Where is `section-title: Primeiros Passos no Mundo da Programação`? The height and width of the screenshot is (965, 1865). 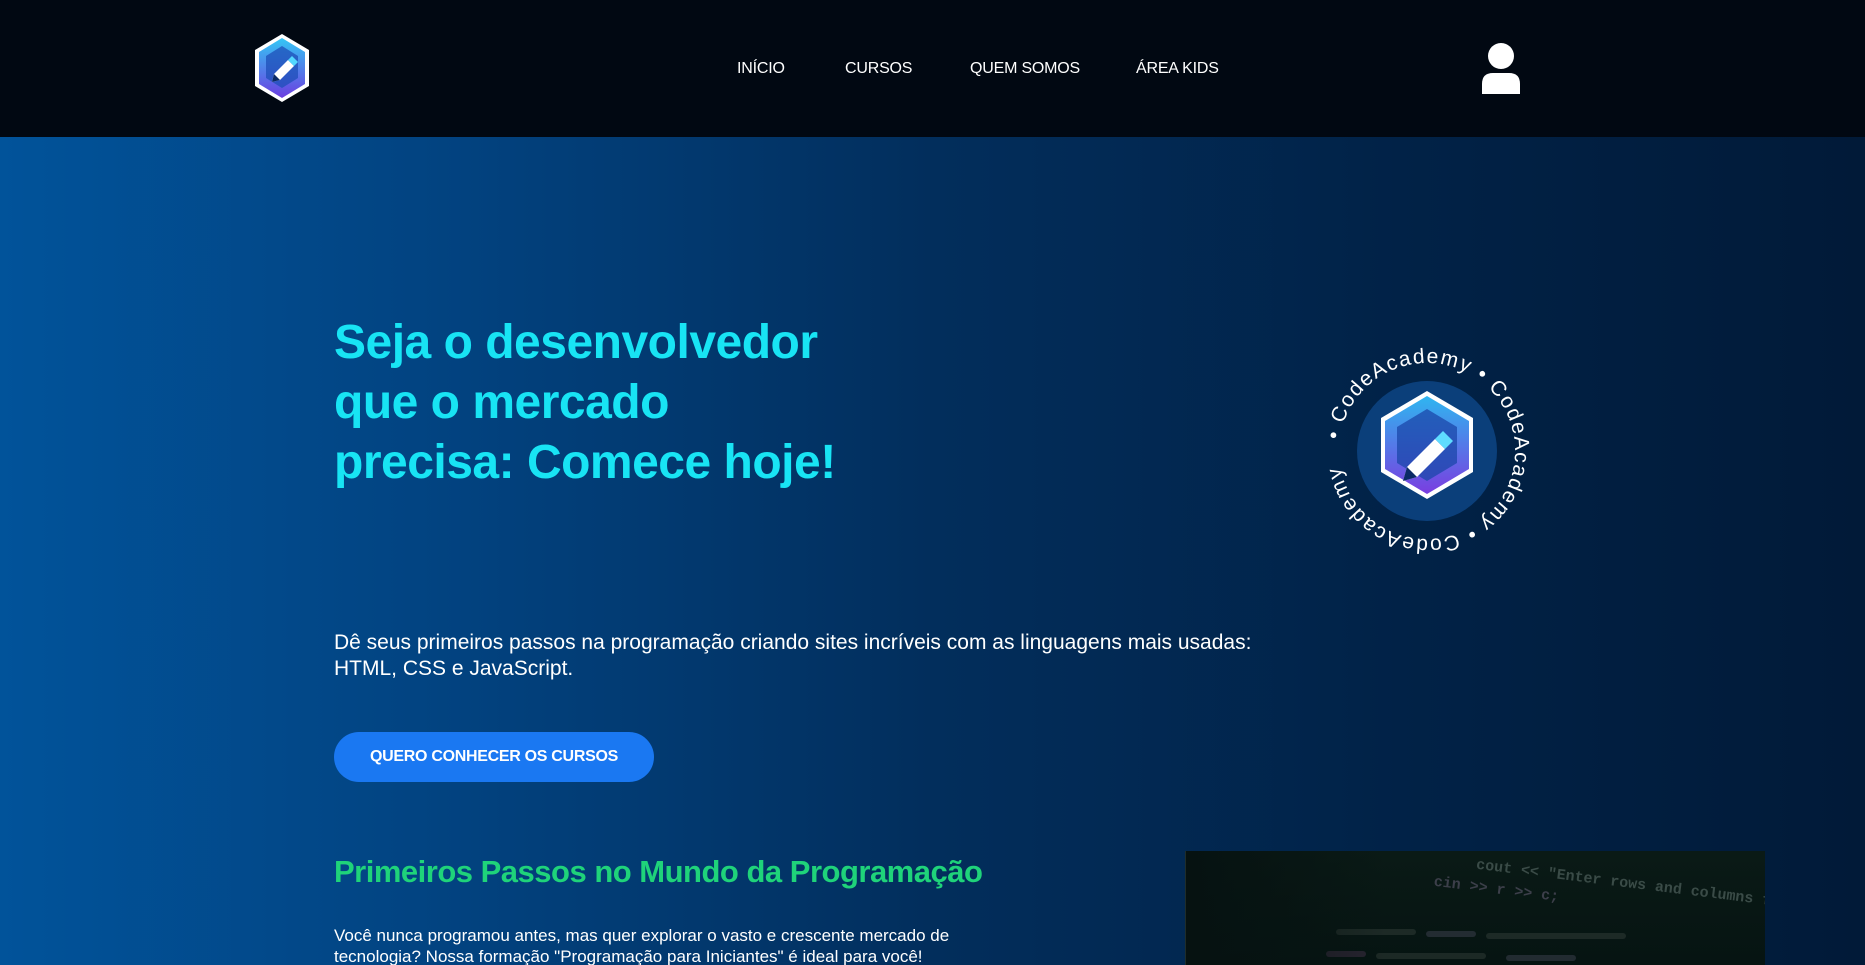
section-title: Primeiros Passos no Mundo da Programação is located at coordinates (658, 871).